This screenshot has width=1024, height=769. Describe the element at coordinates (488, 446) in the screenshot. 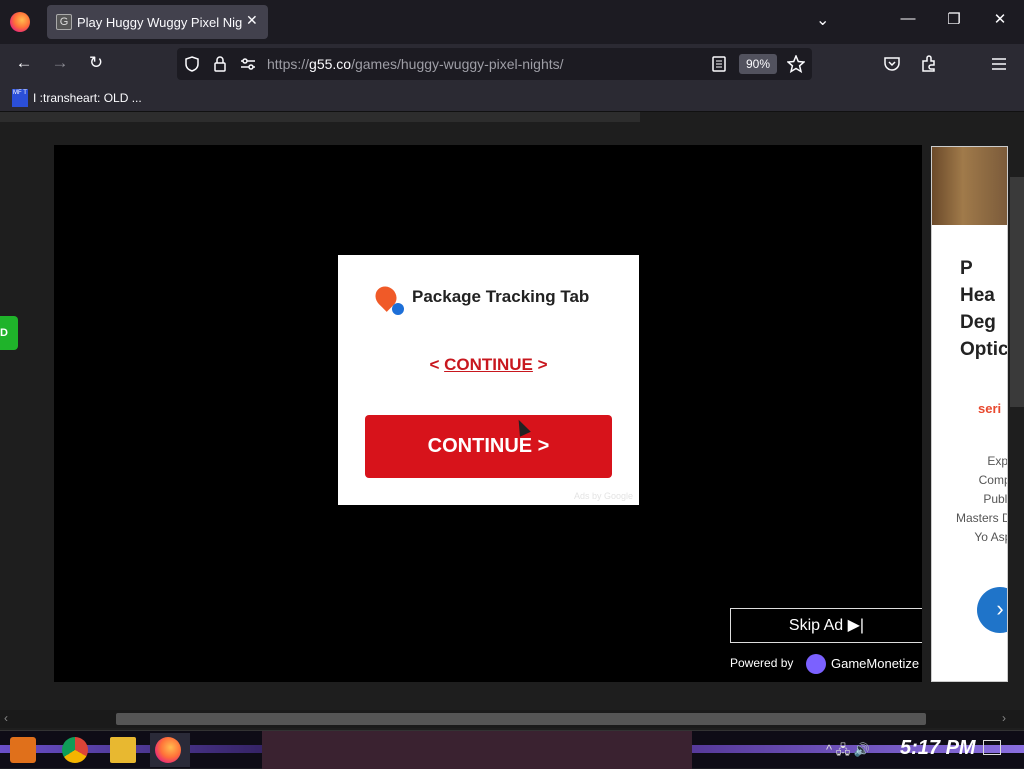

I see `continue-button: CONTINUE >` at that location.